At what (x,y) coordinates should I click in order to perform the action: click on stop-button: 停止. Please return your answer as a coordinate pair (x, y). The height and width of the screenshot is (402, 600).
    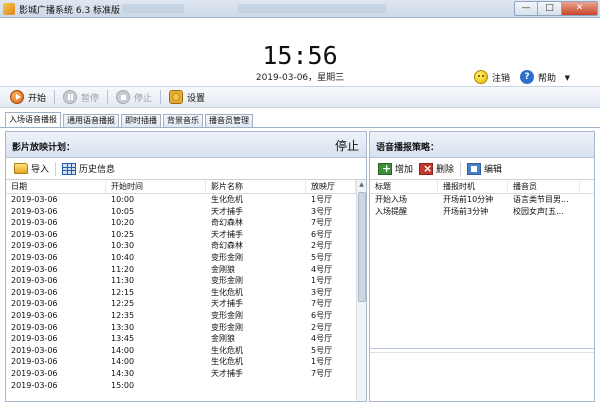
    Looking at the image, I should click on (138, 97).